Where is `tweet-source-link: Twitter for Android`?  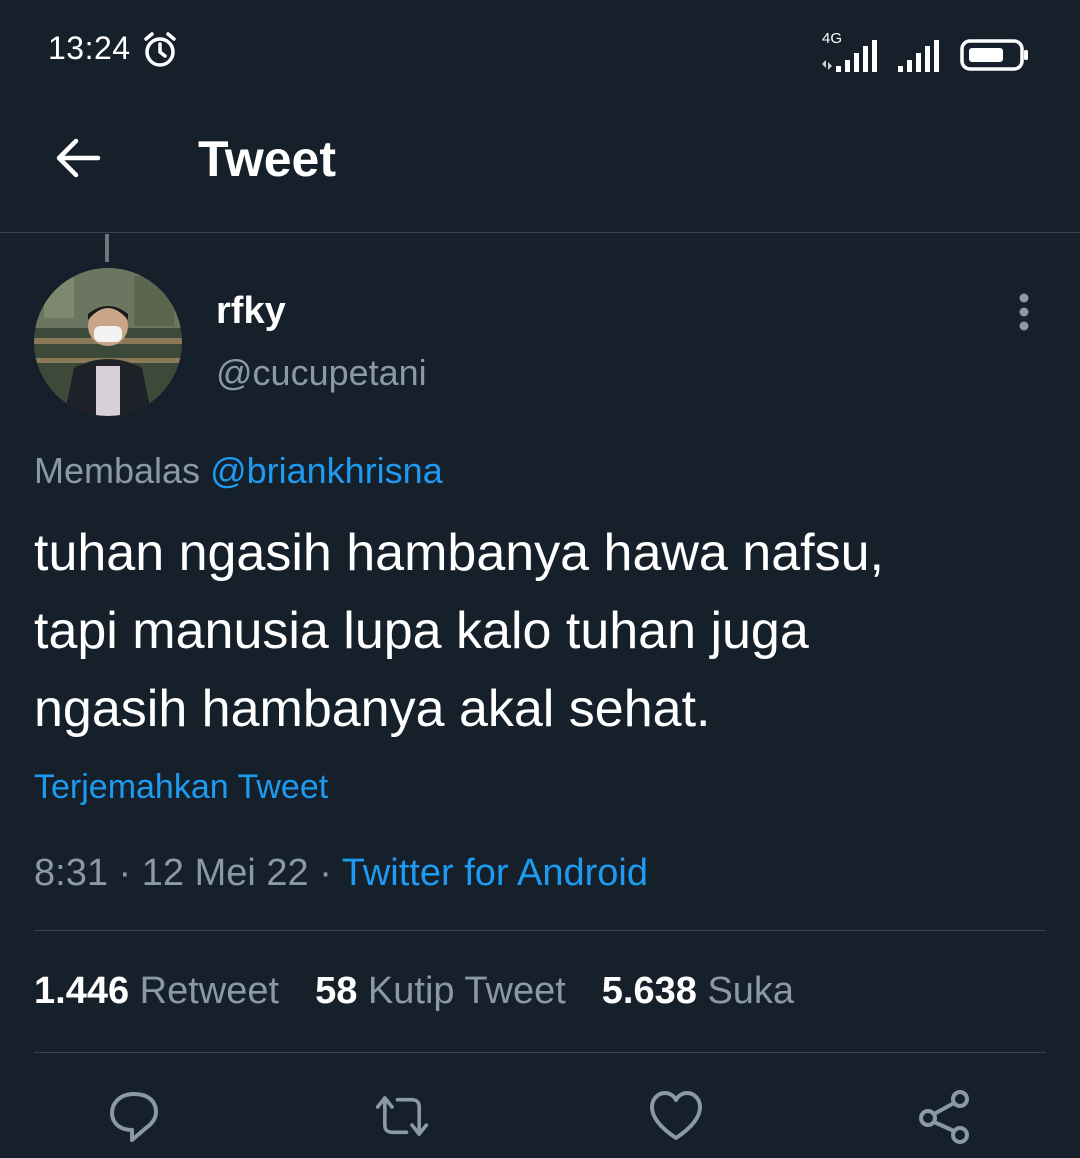 tweet-source-link: Twitter for Android is located at coordinates (495, 873).